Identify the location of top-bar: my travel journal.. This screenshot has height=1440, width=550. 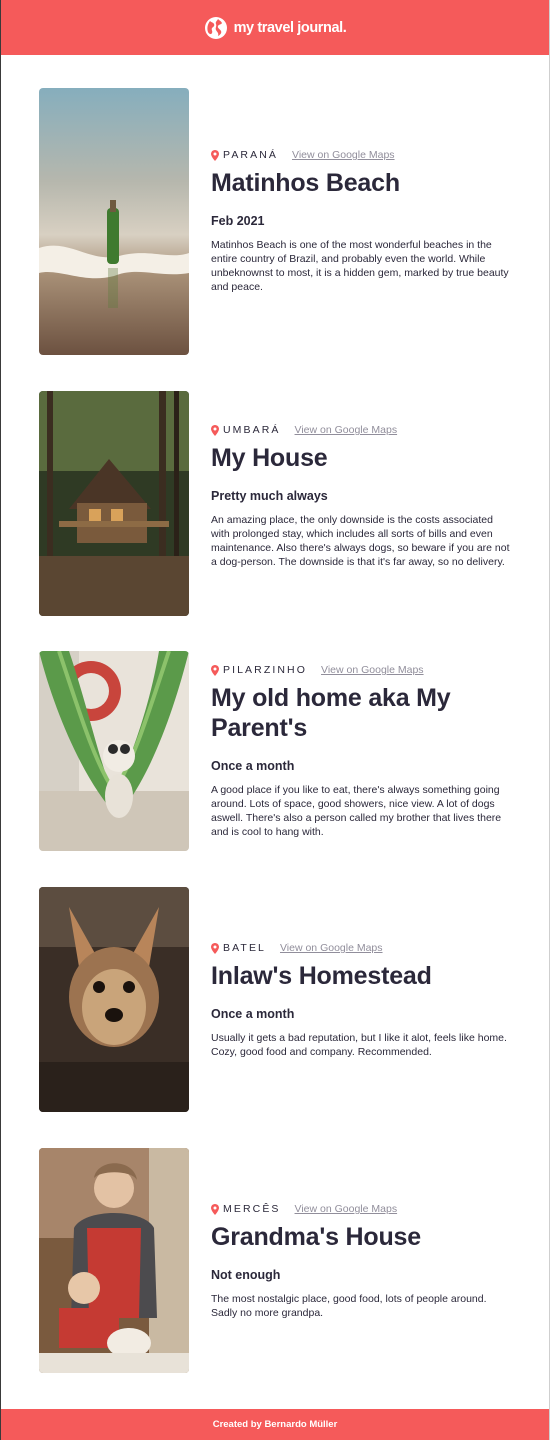
(275, 27).